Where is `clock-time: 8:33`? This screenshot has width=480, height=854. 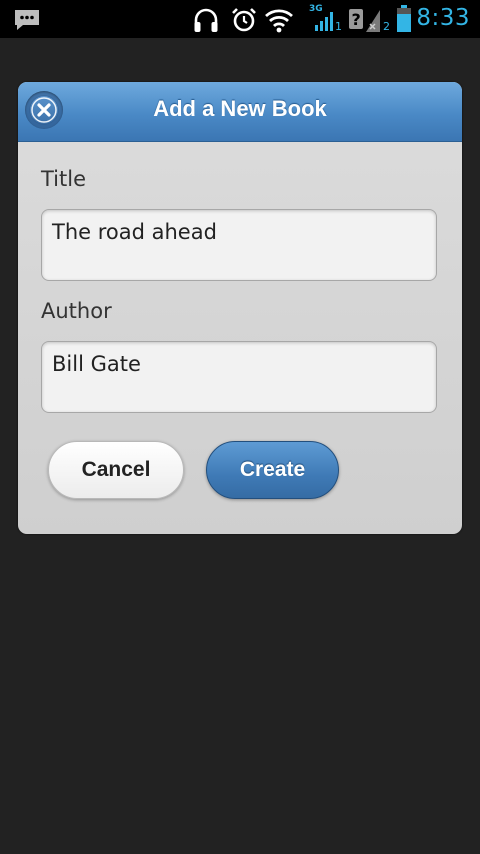 clock-time: 8:33 is located at coordinates (443, 18).